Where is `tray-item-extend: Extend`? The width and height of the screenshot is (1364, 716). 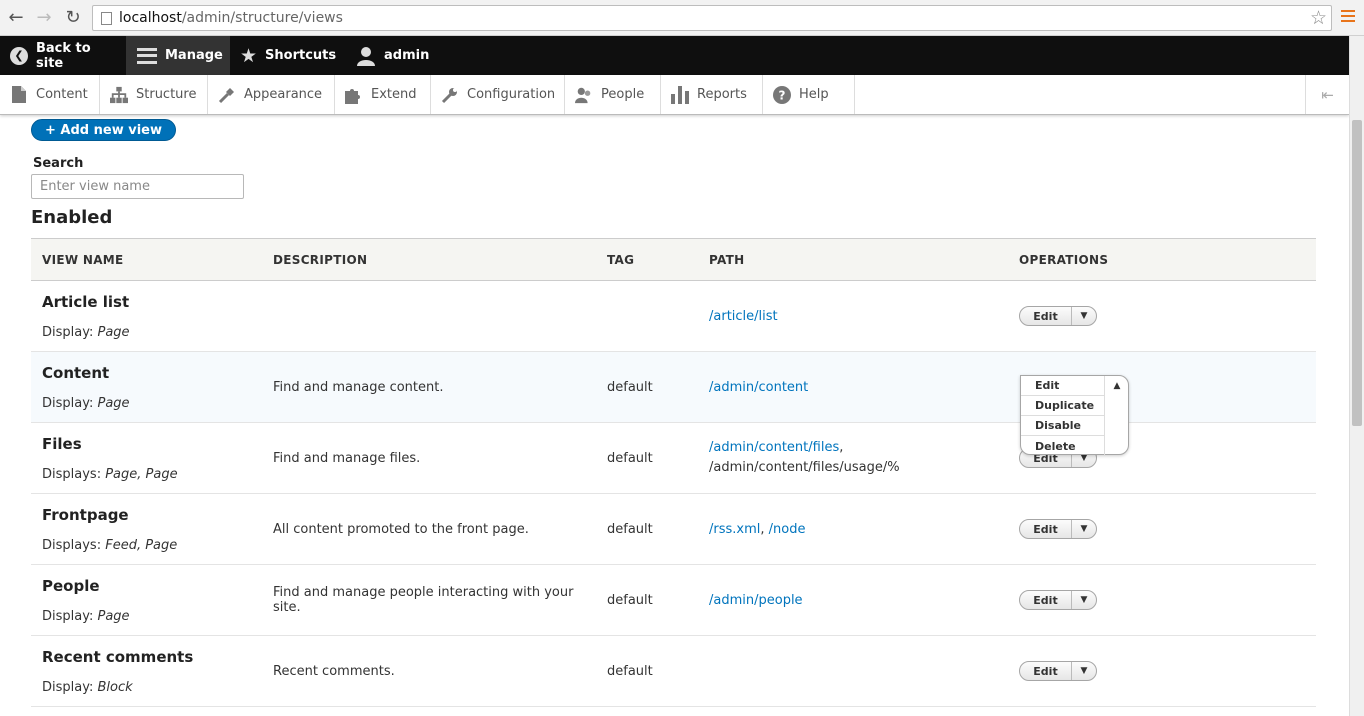 tray-item-extend: Extend is located at coordinates (383, 94).